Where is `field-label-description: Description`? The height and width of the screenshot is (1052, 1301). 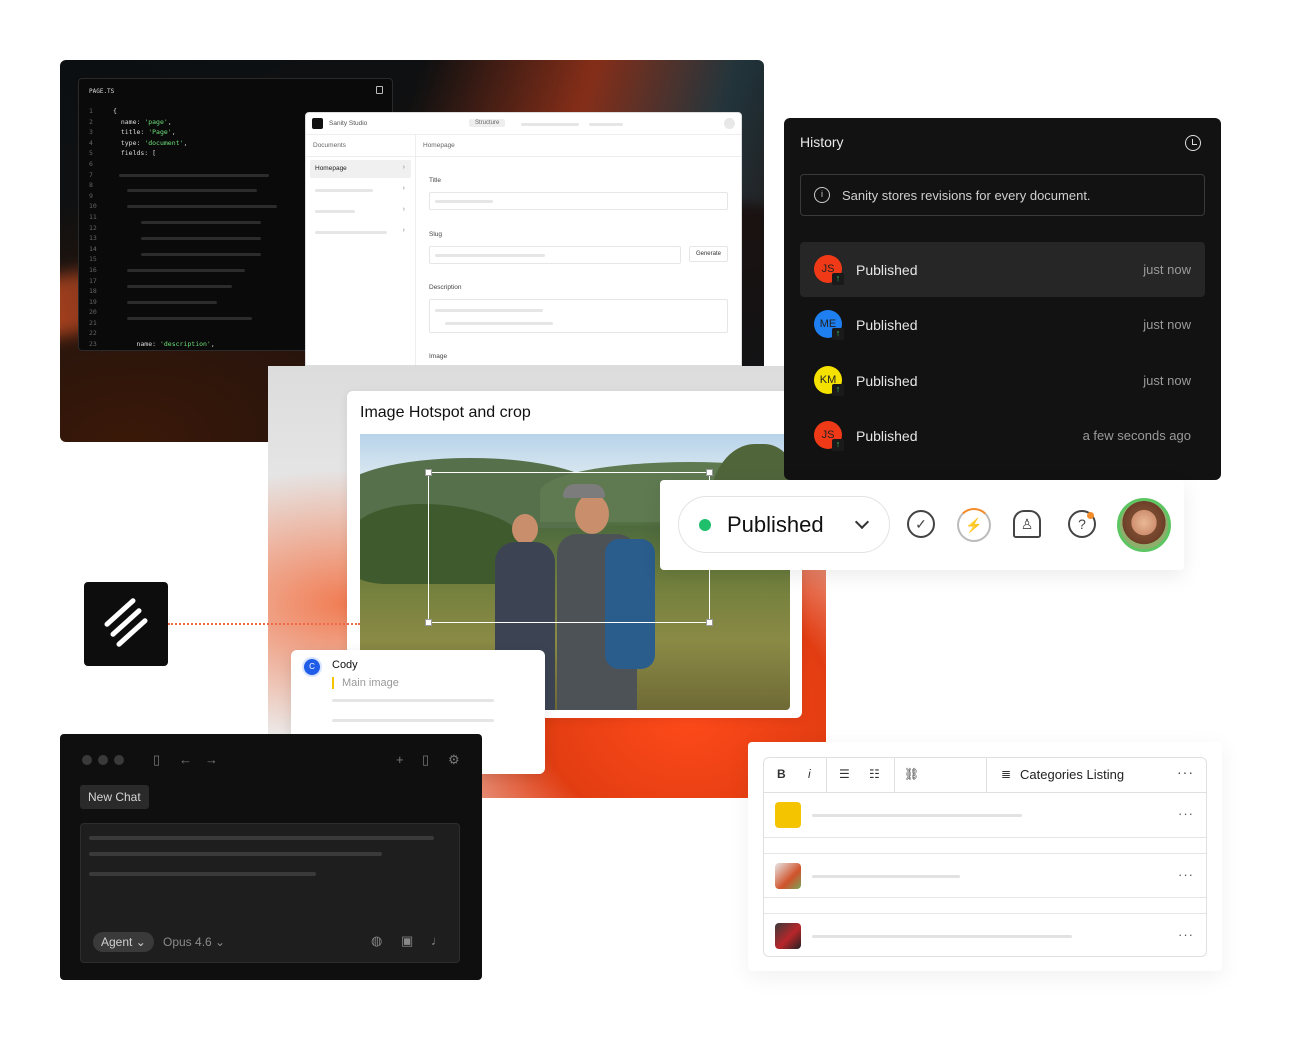
field-label-description: Description is located at coordinates (445, 287).